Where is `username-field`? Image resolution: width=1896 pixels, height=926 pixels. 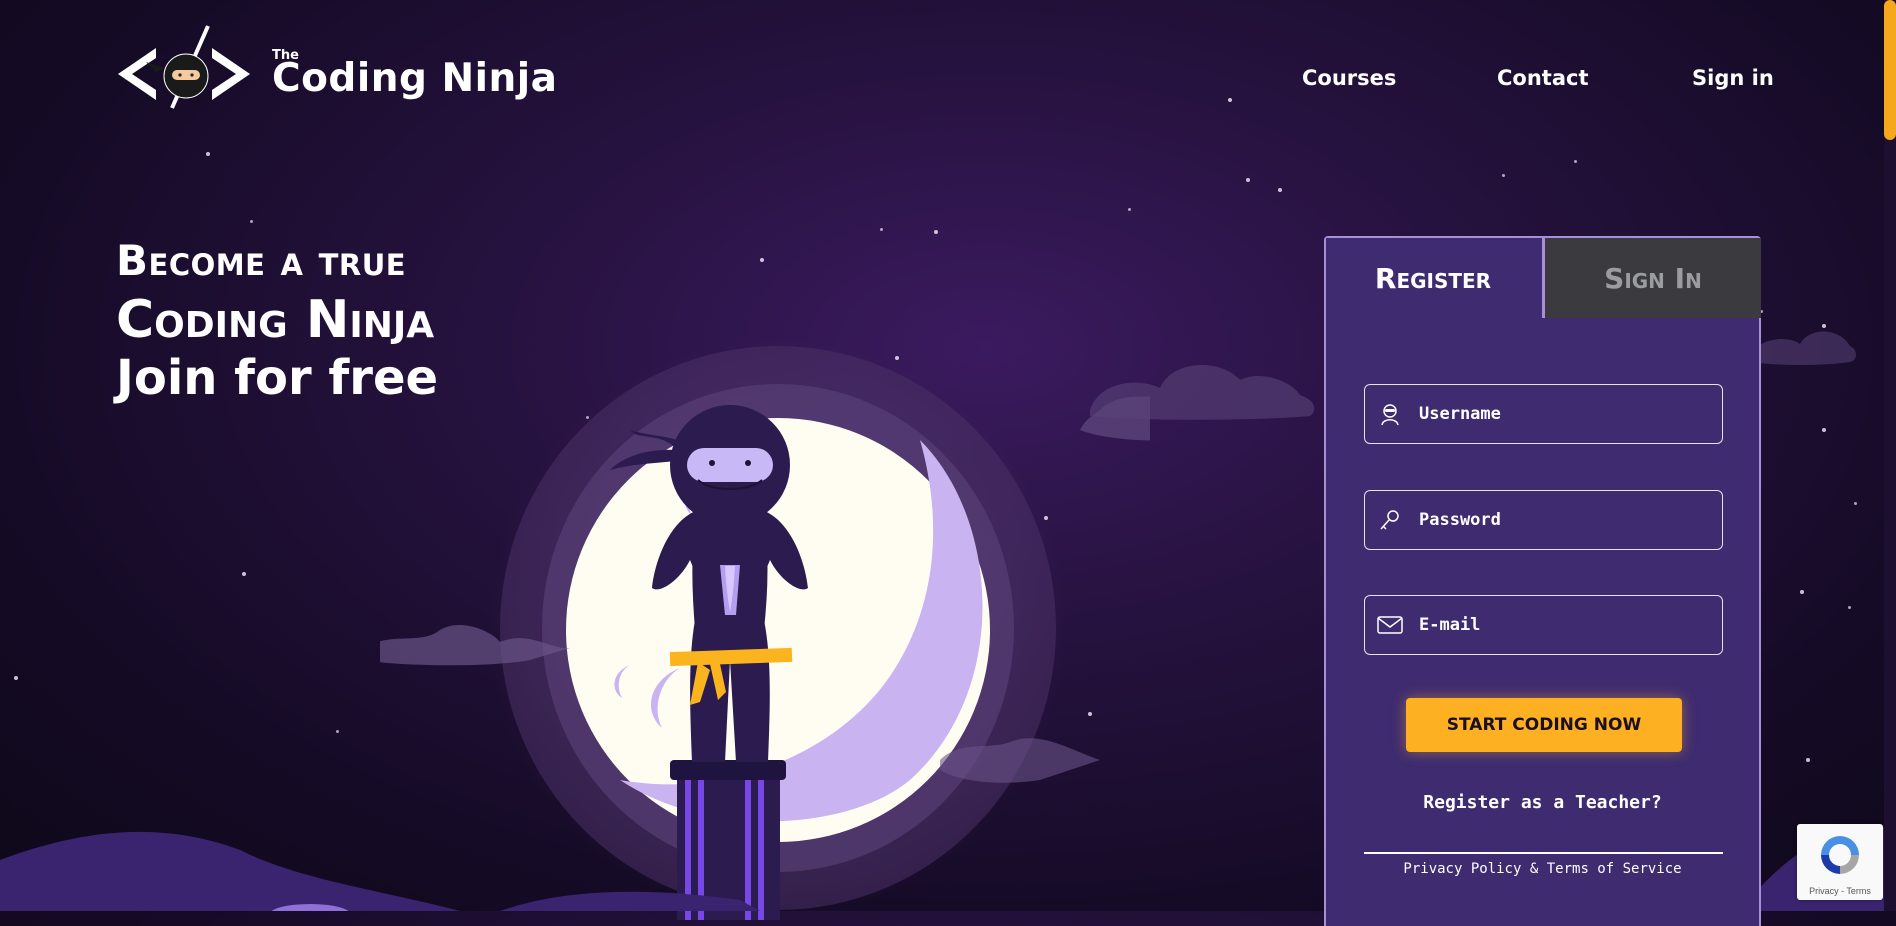 username-field is located at coordinates (1543, 414).